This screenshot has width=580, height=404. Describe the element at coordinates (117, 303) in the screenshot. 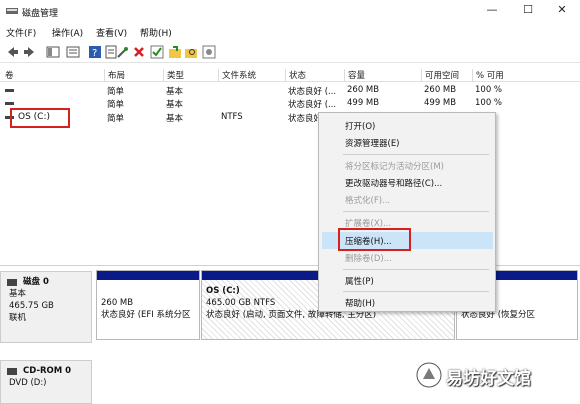

I see `partition-size: 260 MB` at that location.